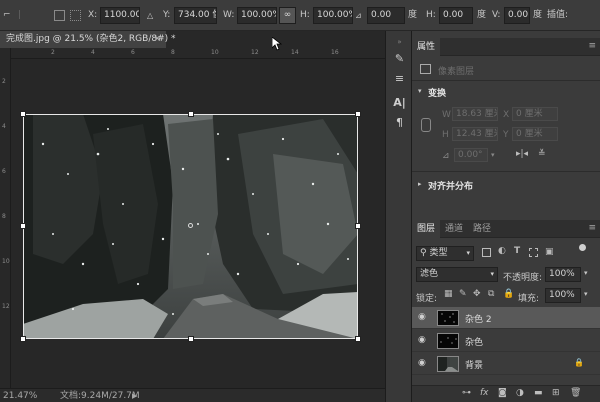 The width and height of the screenshot is (600, 402). What do you see at coordinates (579, 362) in the screenshot?
I see `lock-icon: 🔒` at bounding box center [579, 362].